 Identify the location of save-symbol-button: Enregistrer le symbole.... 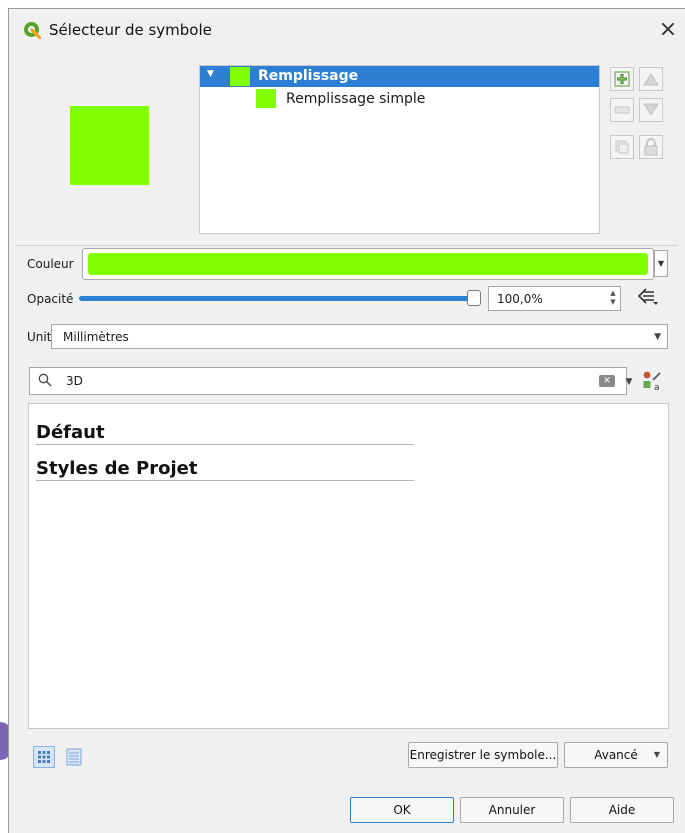
(483, 755).